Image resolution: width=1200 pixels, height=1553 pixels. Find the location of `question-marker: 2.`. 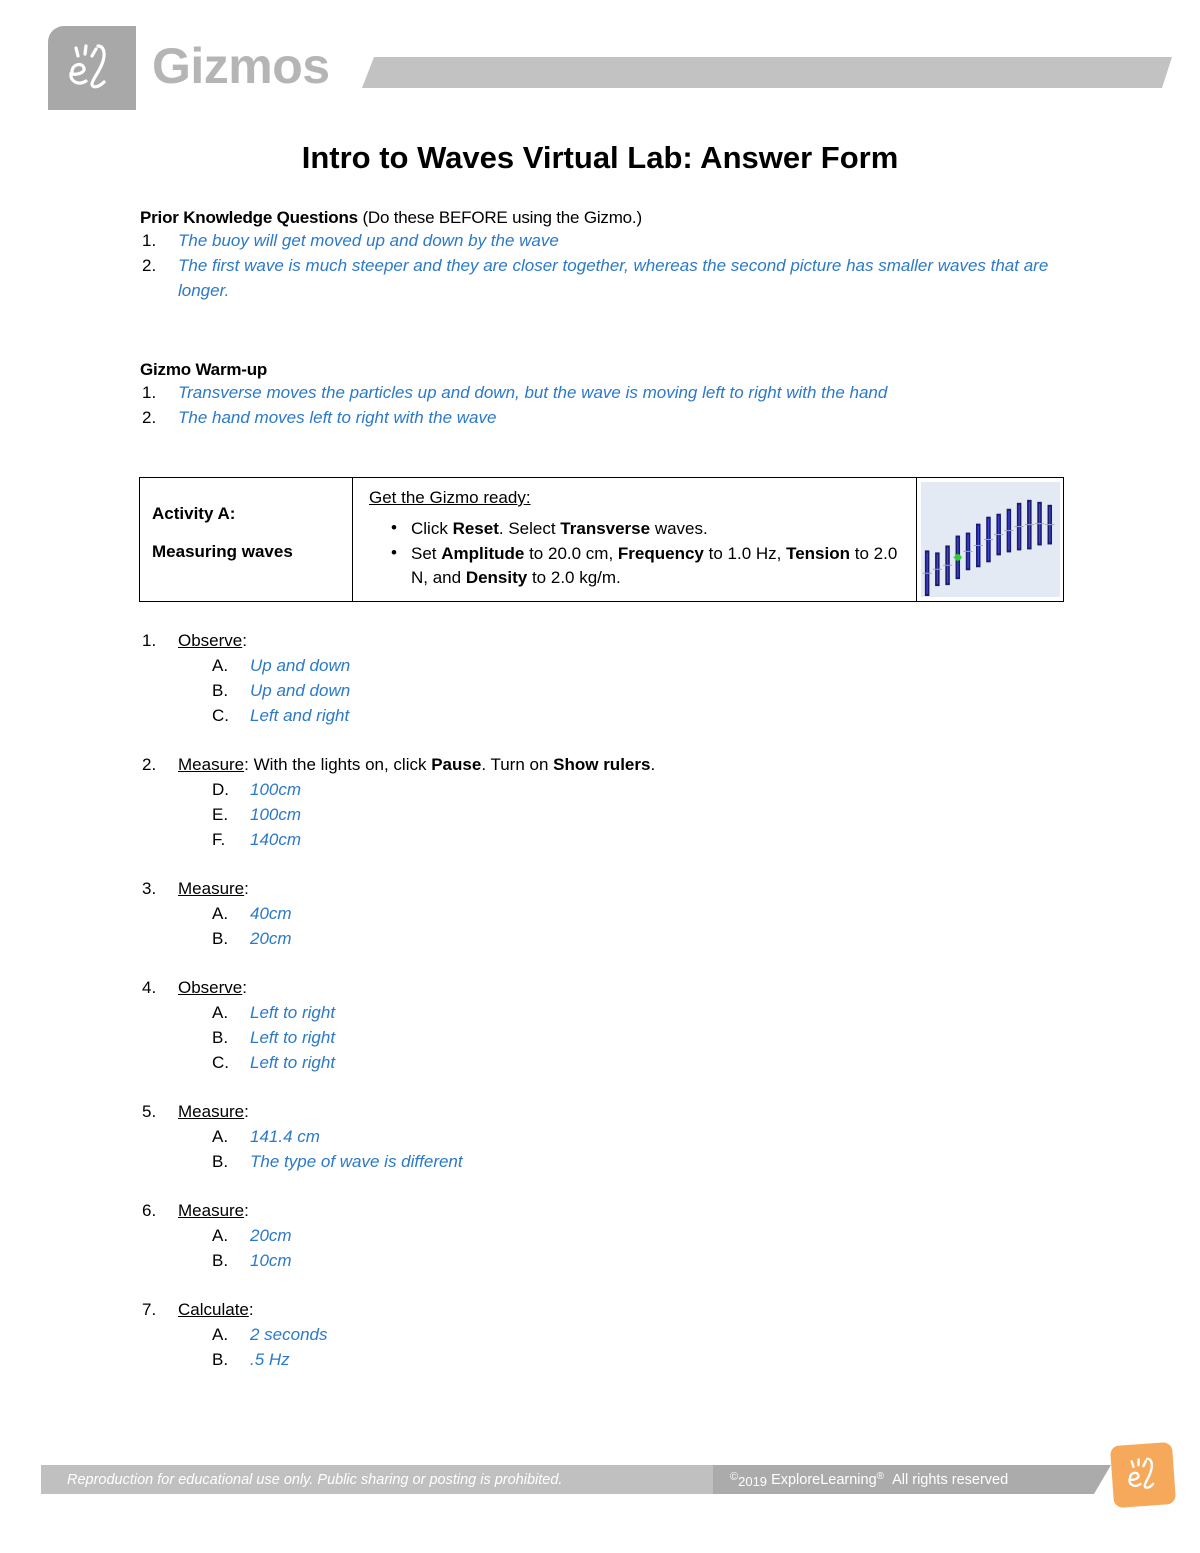

question-marker: 2. is located at coordinates (149, 764).